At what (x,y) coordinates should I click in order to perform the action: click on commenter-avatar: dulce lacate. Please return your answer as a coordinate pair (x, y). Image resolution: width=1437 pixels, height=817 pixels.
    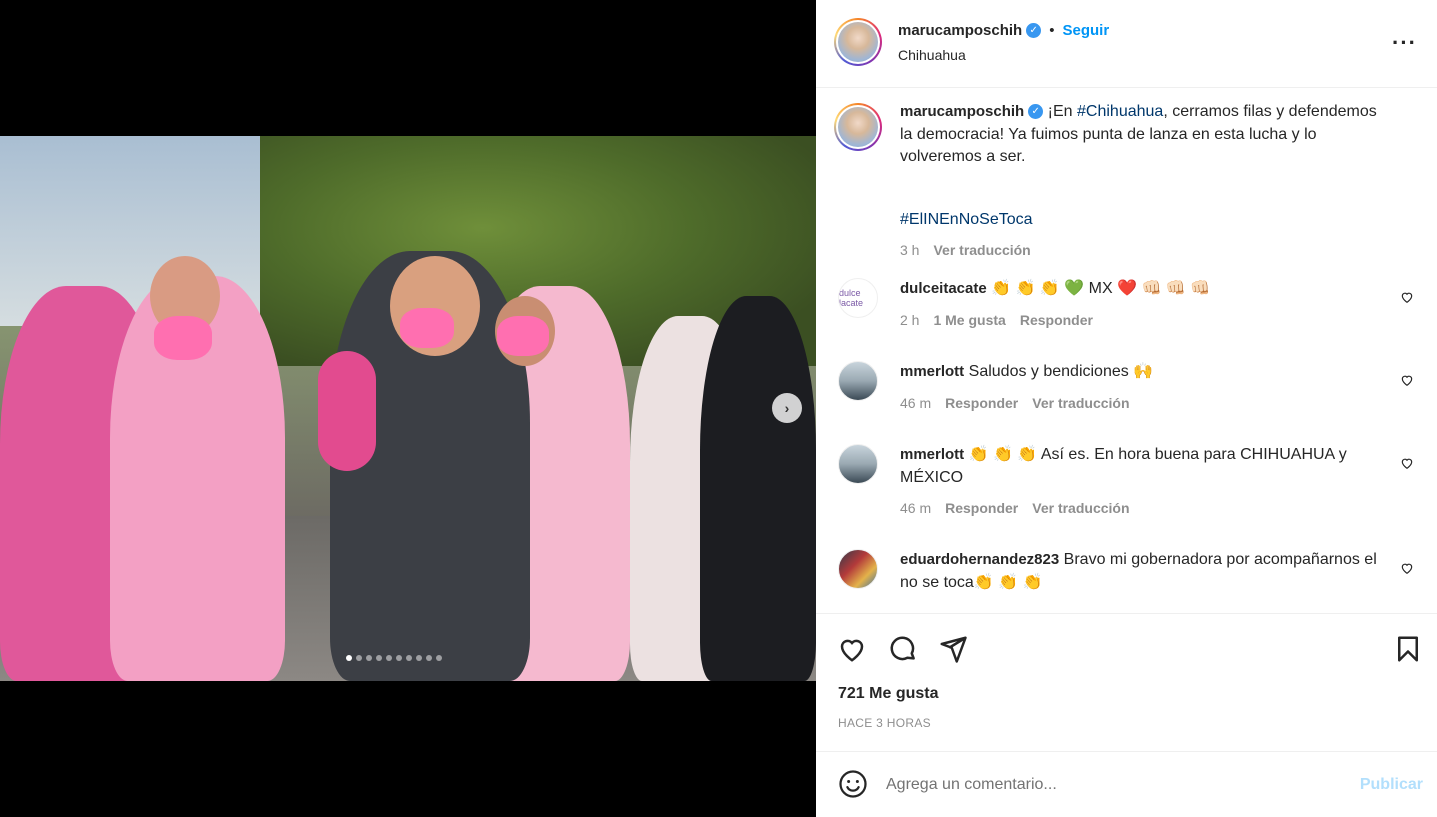
    Looking at the image, I should click on (858, 298).